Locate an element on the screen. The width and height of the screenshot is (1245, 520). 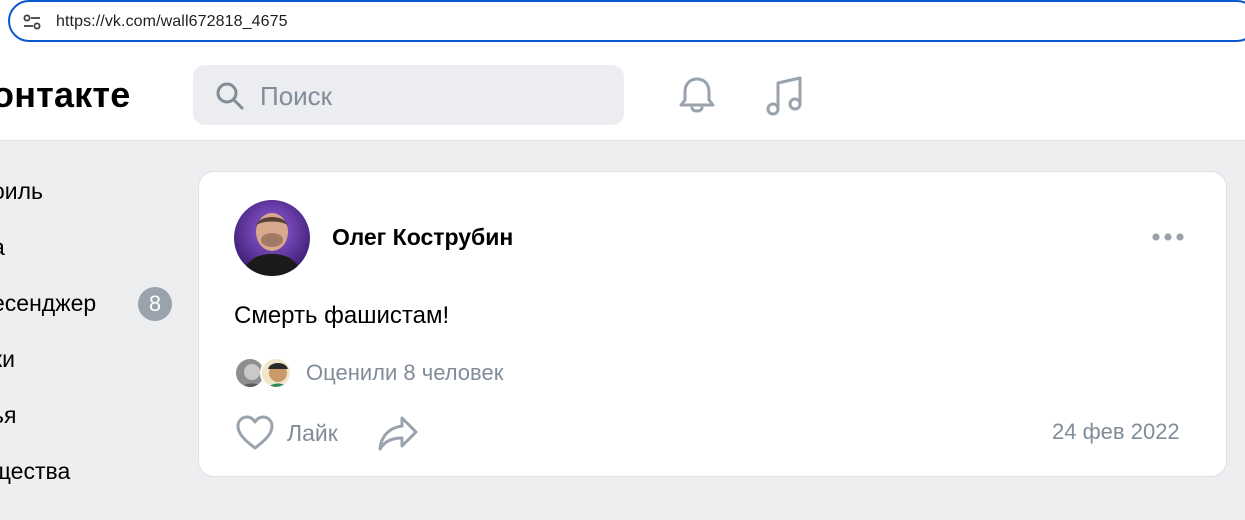
search-input: Поиск is located at coordinates (408, 95).